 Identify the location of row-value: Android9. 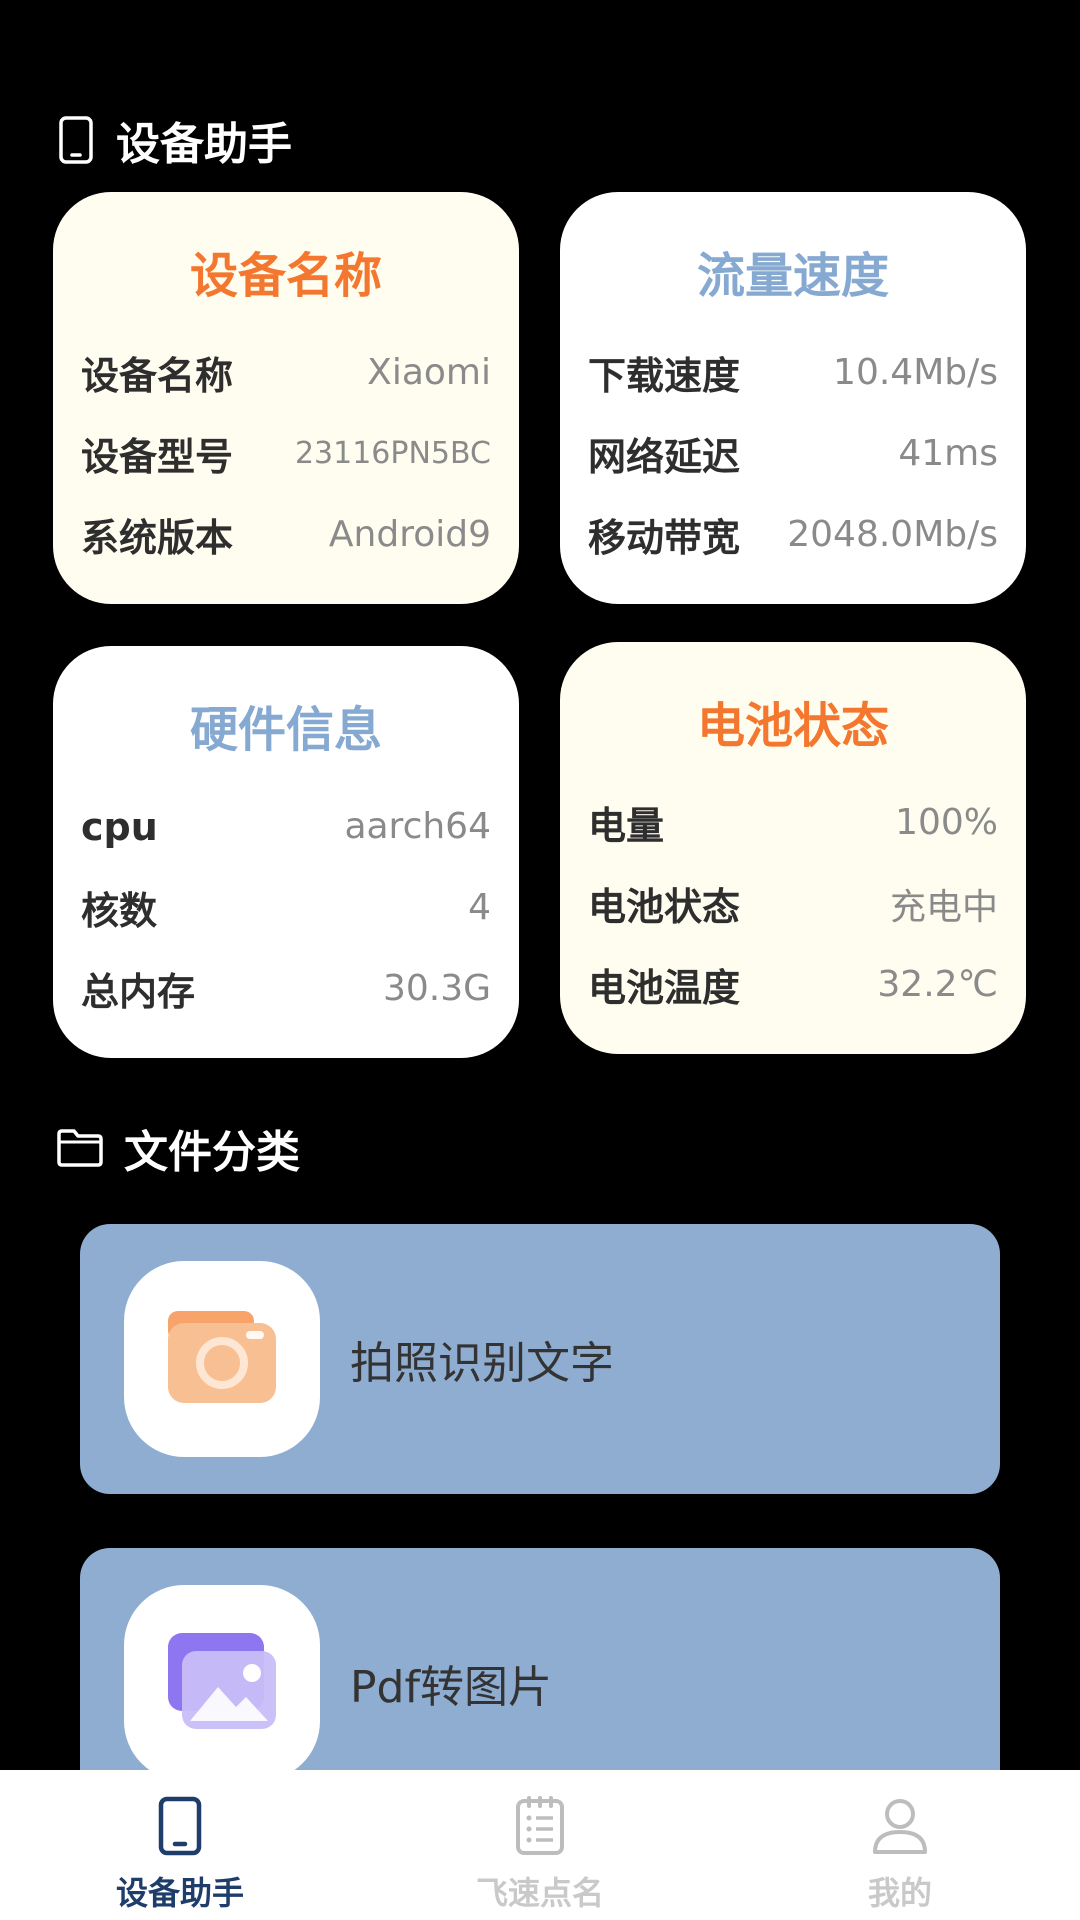
(409, 534).